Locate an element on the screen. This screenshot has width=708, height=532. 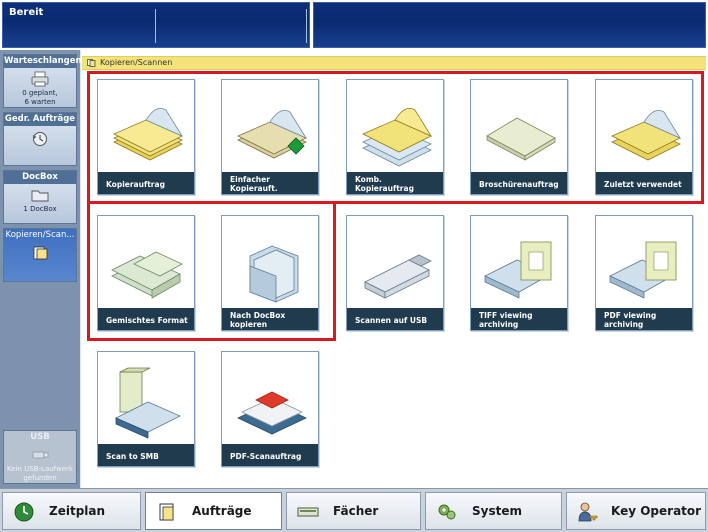
usb-icon is located at coordinates (40, 455).